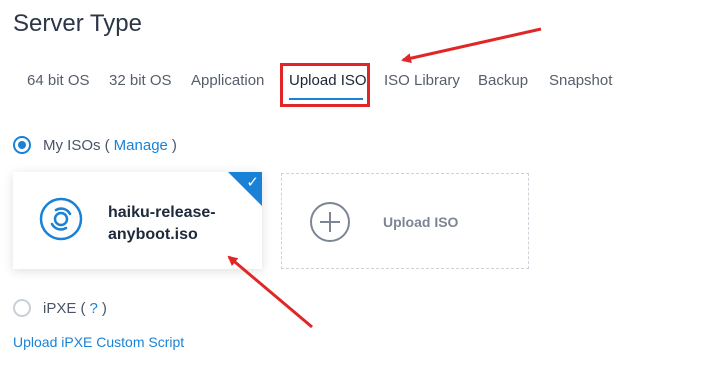  Describe the element at coordinates (330, 222) in the screenshot. I see `plus-icon` at that location.